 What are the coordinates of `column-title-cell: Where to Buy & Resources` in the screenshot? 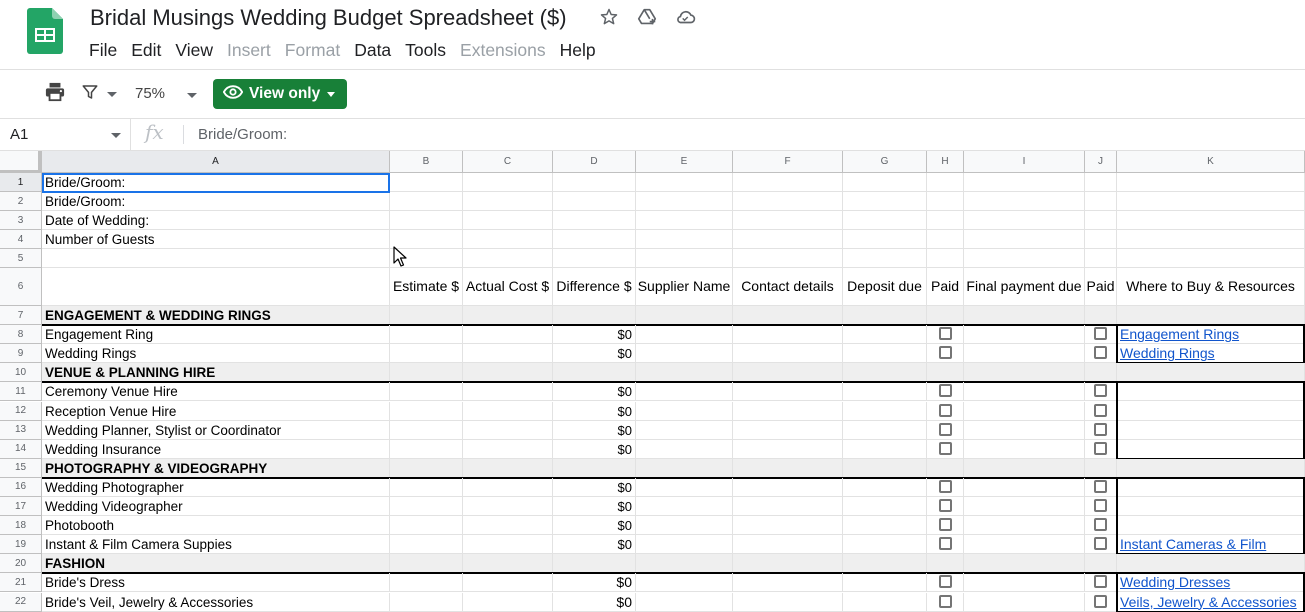 It's located at (1211, 287).